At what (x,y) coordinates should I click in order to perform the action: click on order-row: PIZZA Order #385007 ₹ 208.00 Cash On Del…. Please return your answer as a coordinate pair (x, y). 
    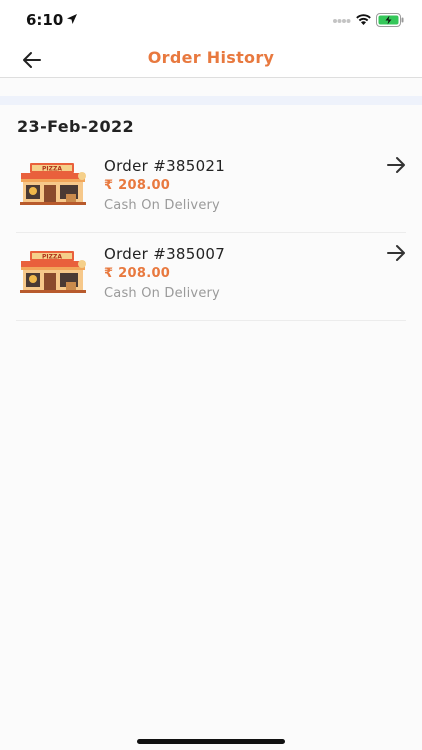
    Looking at the image, I should click on (211, 277).